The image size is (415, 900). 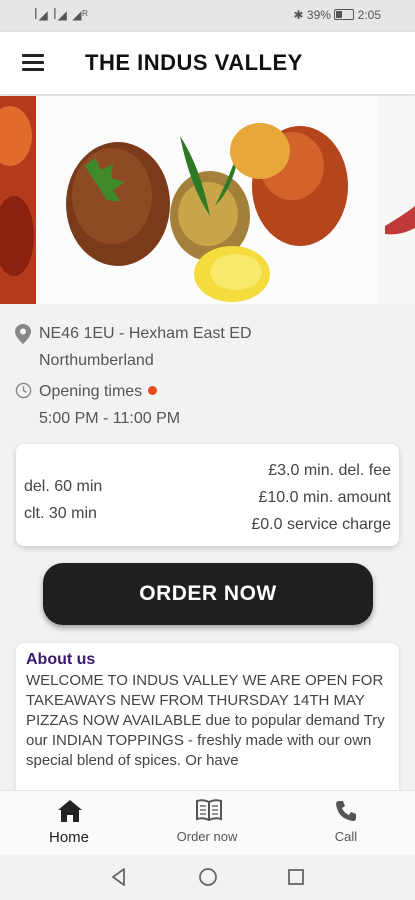 What do you see at coordinates (318, 15) in the screenshot?
I see `battery-percent: 39%` at bounding box center [318, 15].